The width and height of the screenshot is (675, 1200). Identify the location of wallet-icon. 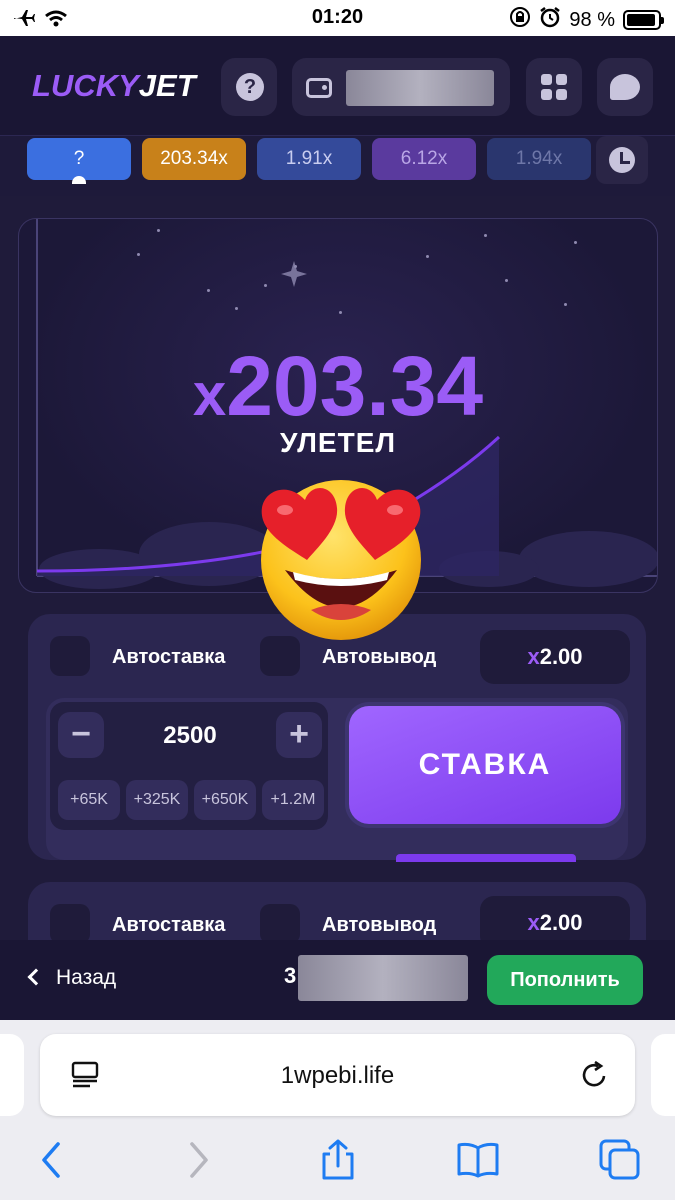
(319, 88).